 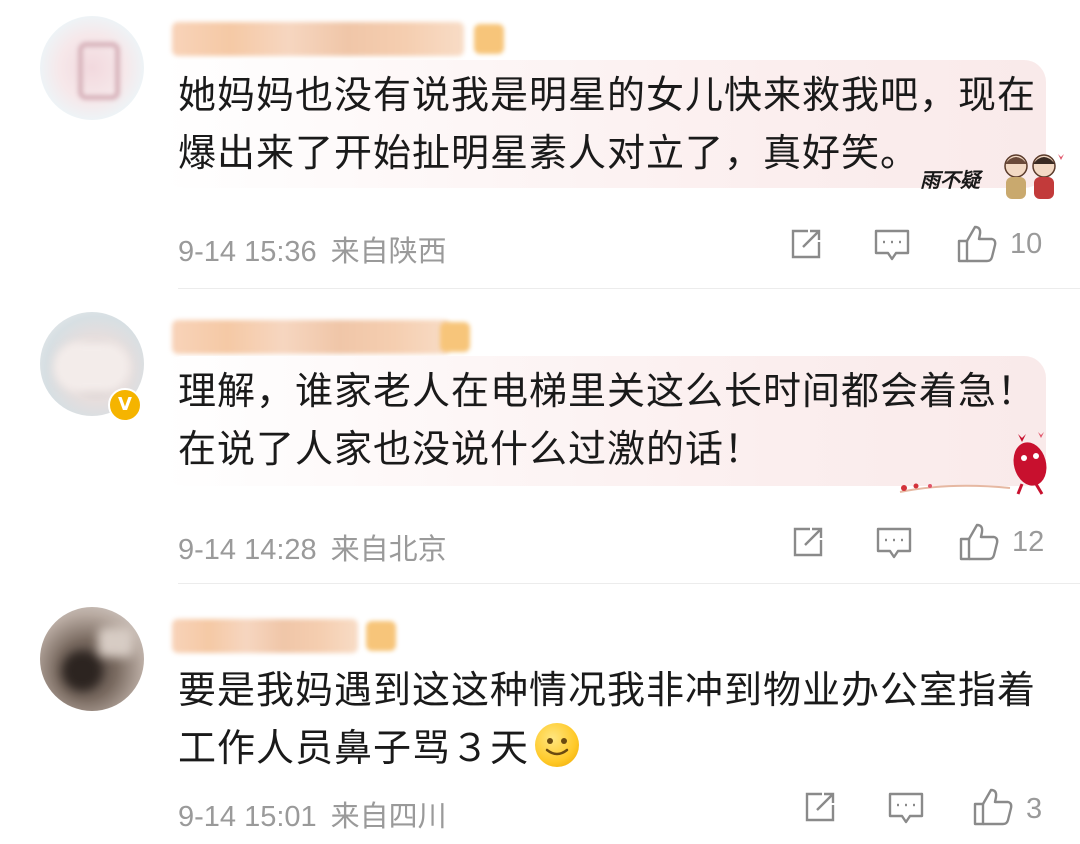 I want to click on like-count: 3, so click(x=1034, y=809).